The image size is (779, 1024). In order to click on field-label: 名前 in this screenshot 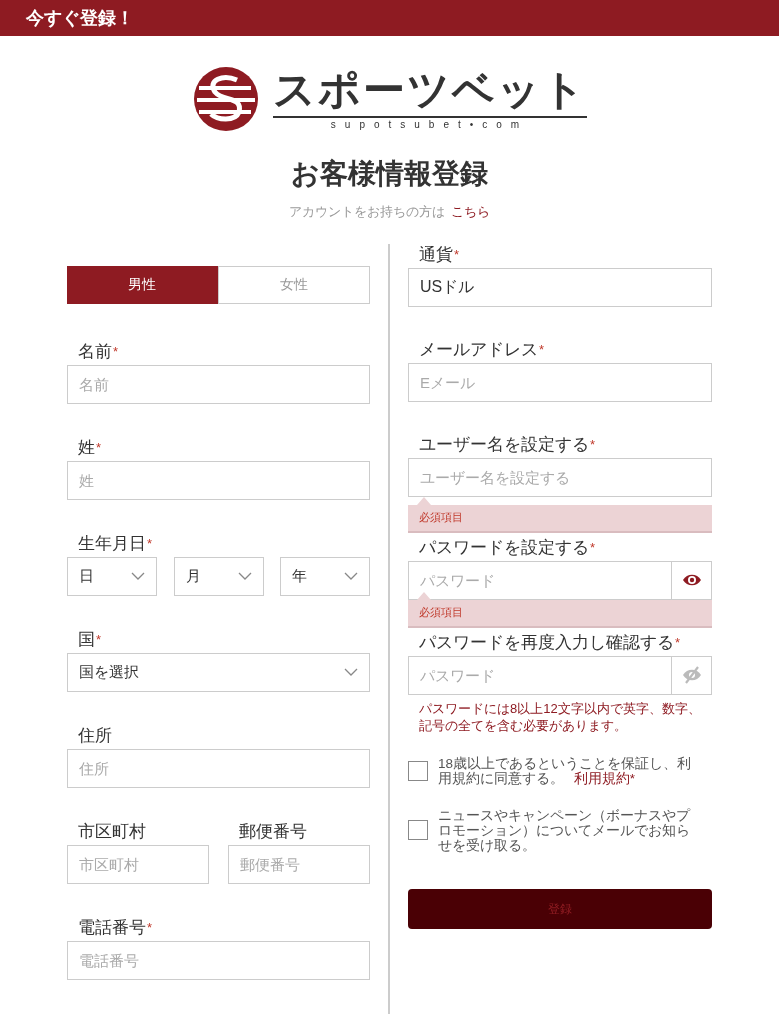, I will do `click(95, 351)`.